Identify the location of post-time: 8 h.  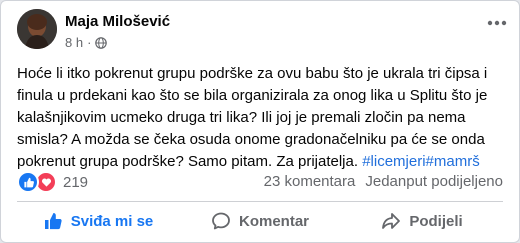
(74, 42).